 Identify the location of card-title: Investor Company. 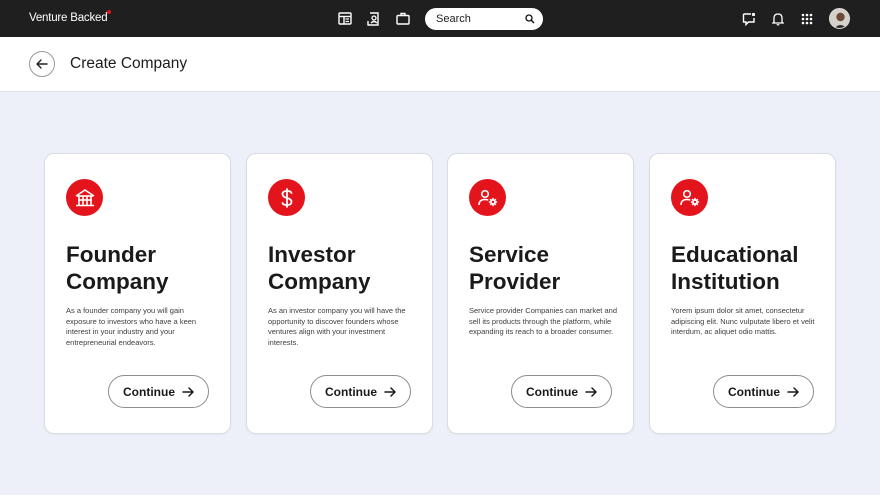
(319, 268).